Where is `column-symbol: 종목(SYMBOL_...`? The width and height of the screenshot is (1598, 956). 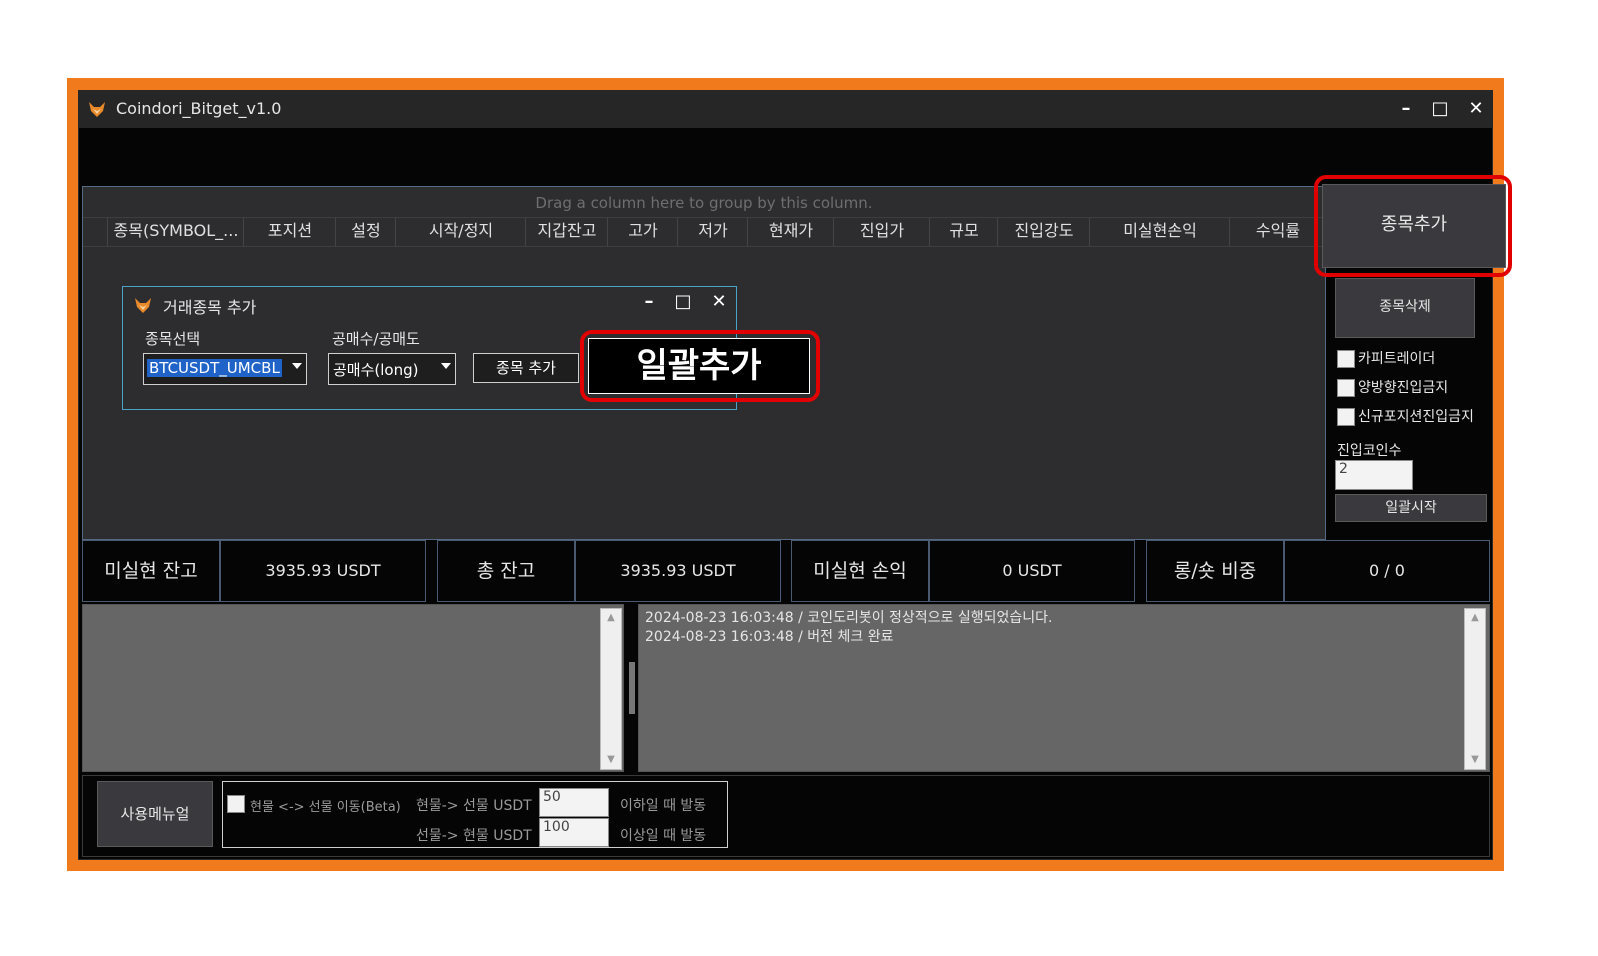
column-symbol: 종목(SYMBOL_... is located at coordinates (175, 232).